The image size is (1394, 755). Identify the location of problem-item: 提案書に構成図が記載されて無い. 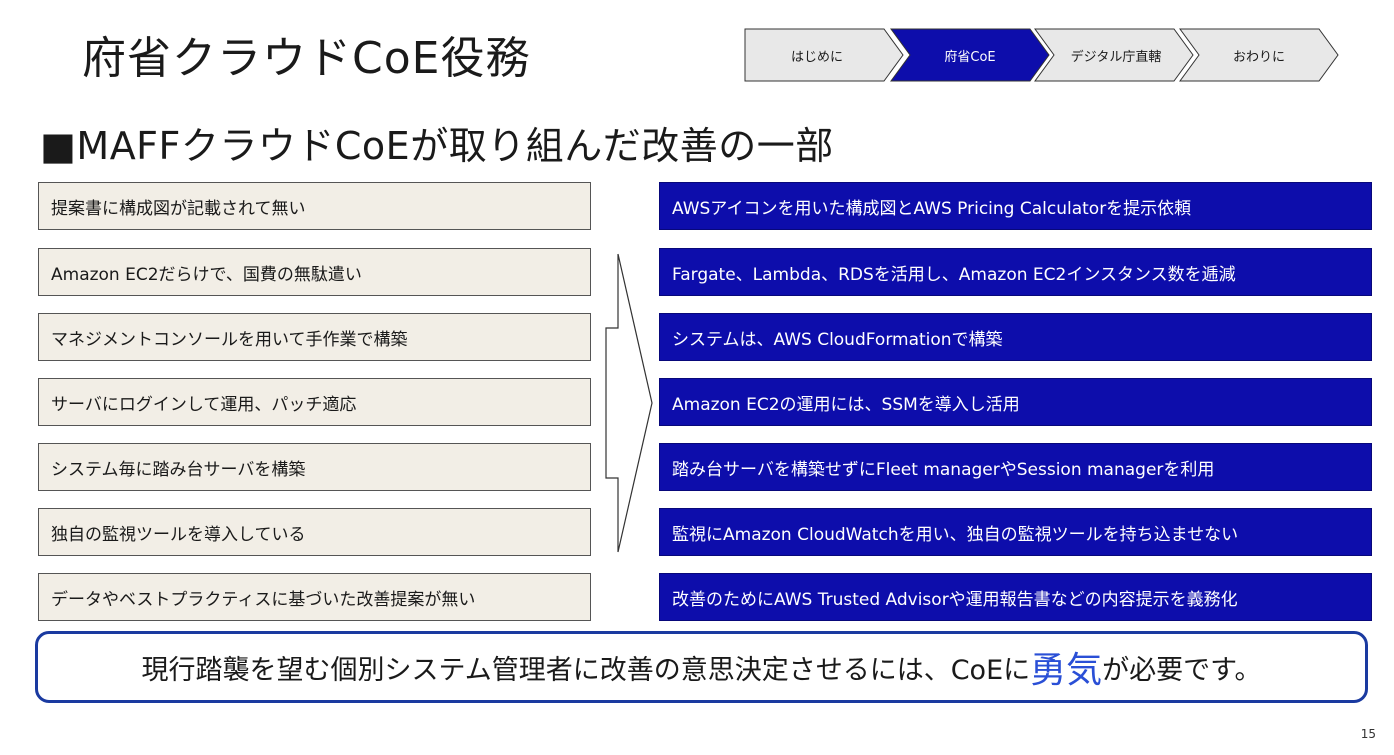
(314, 206).